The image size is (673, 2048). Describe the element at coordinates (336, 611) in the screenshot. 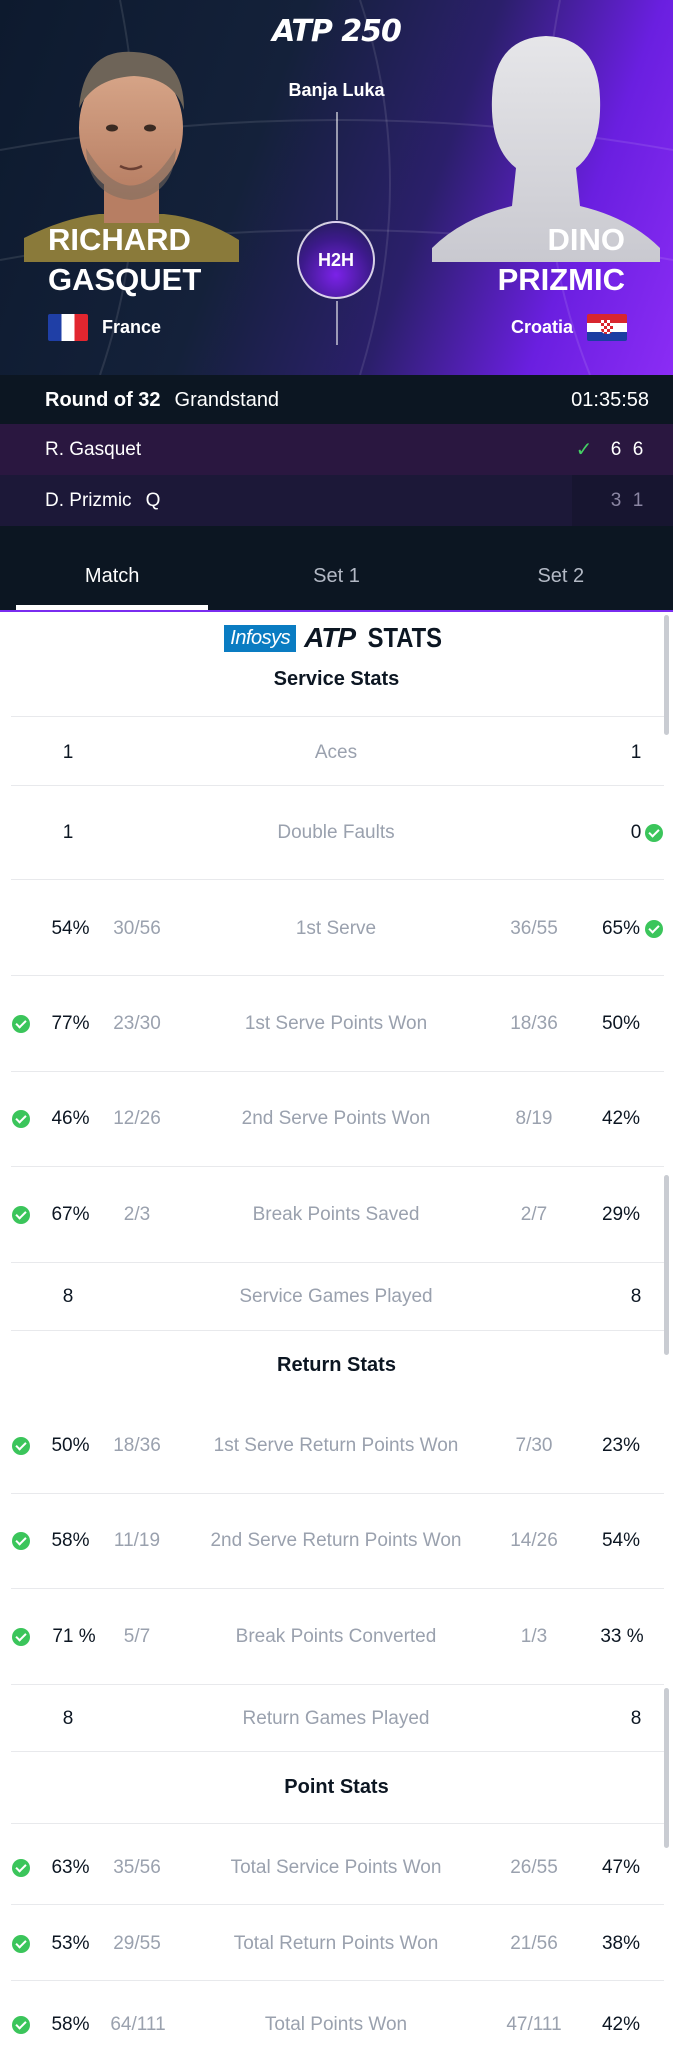

I see `tabs-divider` at that location.